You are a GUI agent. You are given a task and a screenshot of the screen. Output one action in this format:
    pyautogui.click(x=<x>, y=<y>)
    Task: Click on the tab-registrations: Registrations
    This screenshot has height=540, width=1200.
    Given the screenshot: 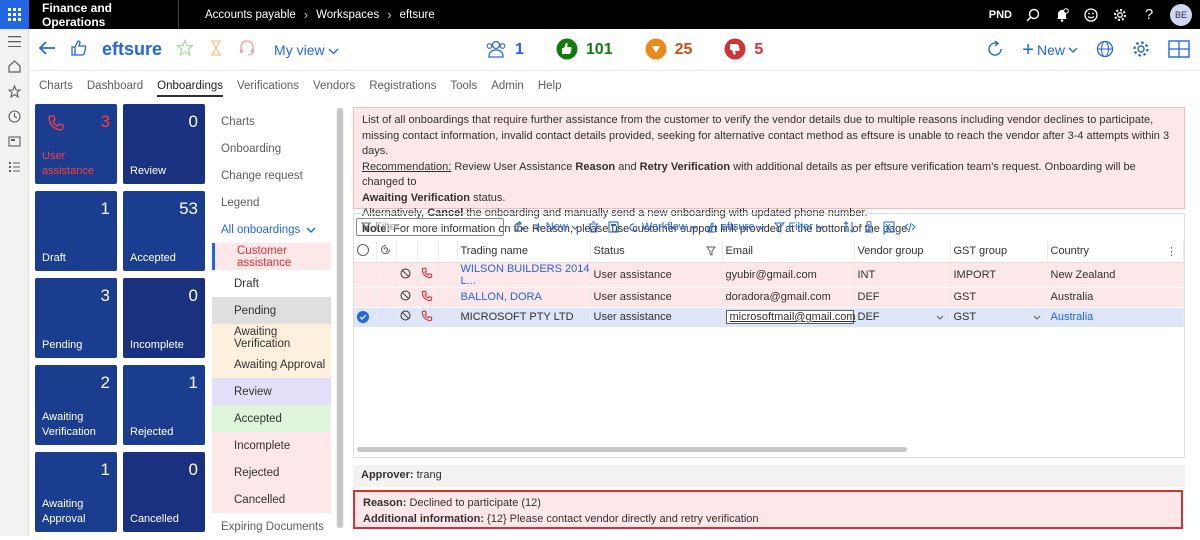 What is the action you would take?
    pyautogui.click(x=402, y=88)
    